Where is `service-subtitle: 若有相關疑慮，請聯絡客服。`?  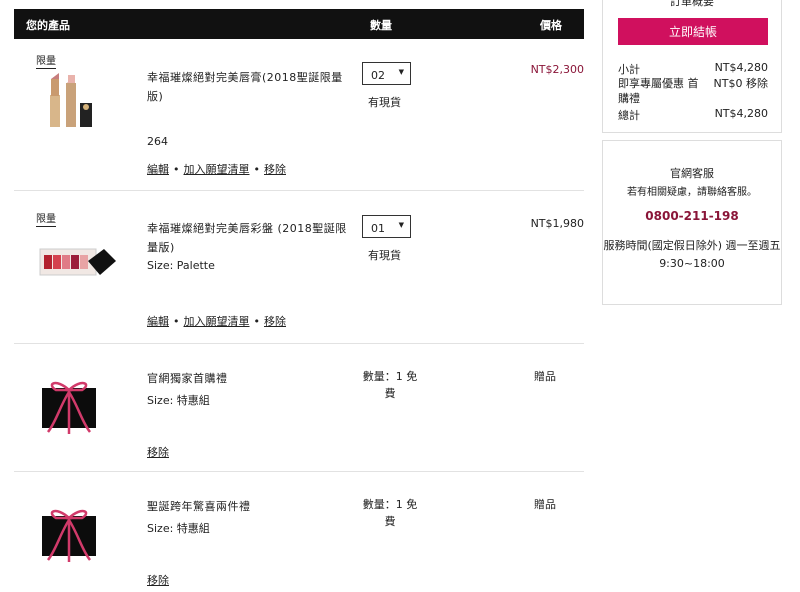
service-subtitle: 若有相關疑慮，請聯絡客服。 is located at coordinates (692, 192).